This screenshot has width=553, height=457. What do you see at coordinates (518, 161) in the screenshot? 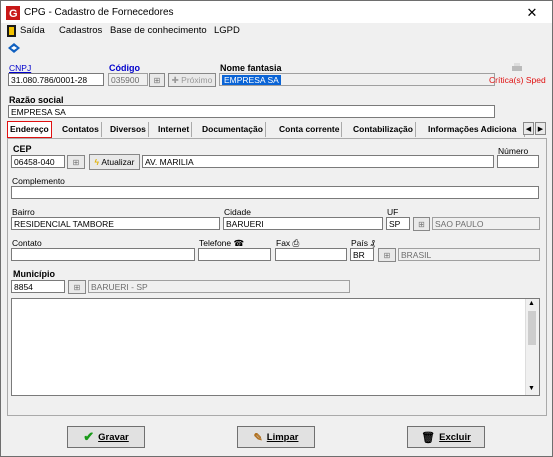
I see `numero-field` at bounding box center [518, 161].